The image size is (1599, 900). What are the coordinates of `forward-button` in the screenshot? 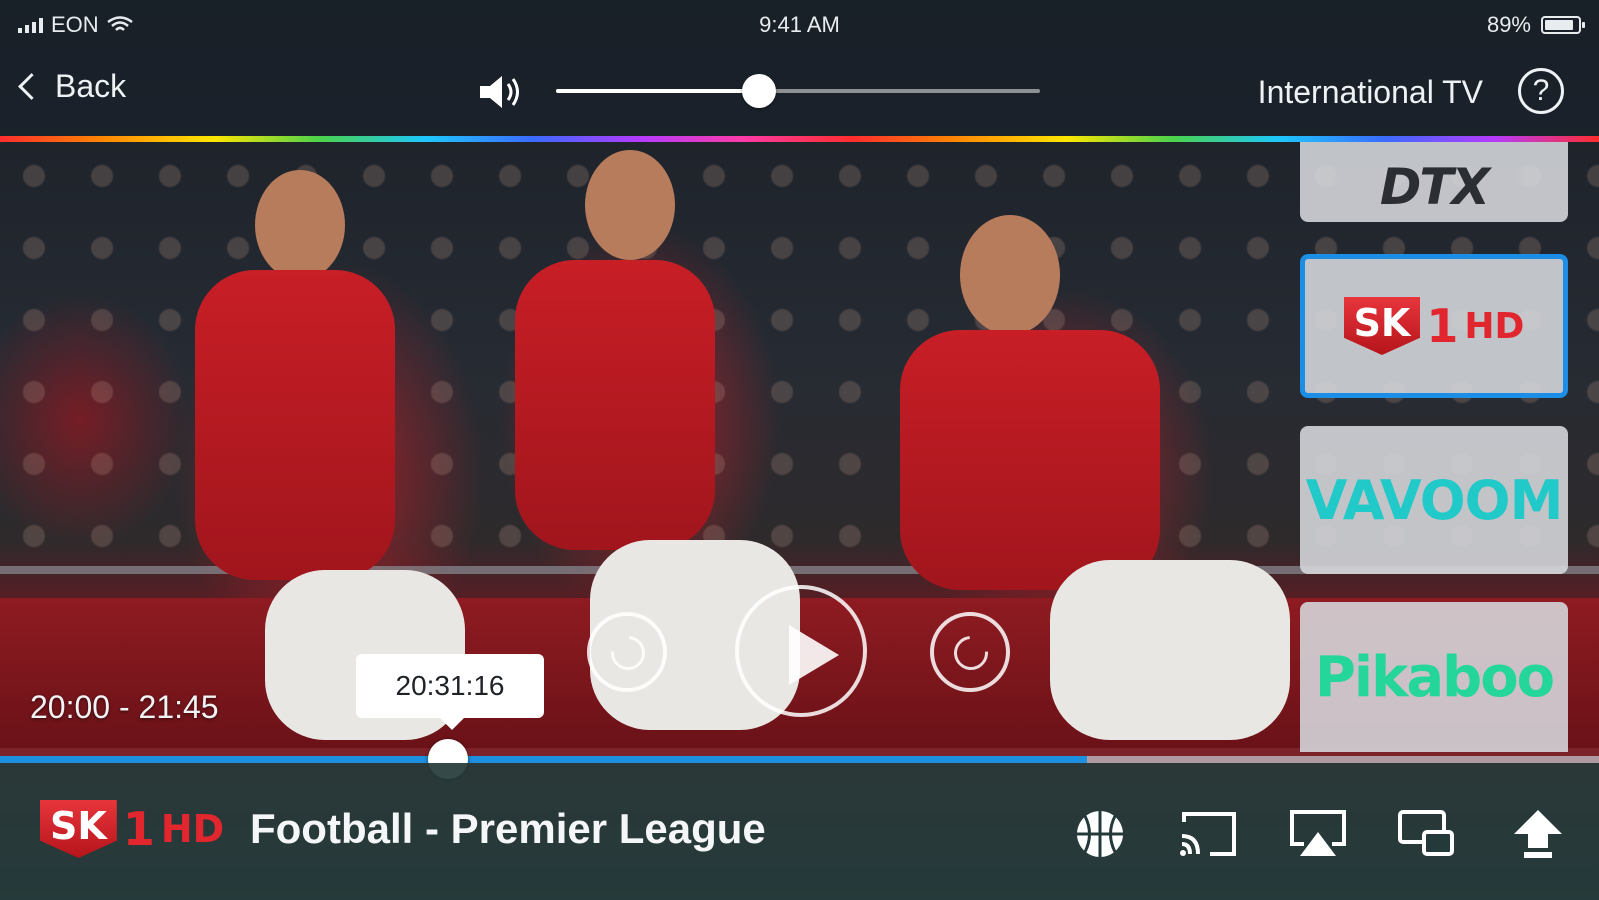 It's located at (970, 652).